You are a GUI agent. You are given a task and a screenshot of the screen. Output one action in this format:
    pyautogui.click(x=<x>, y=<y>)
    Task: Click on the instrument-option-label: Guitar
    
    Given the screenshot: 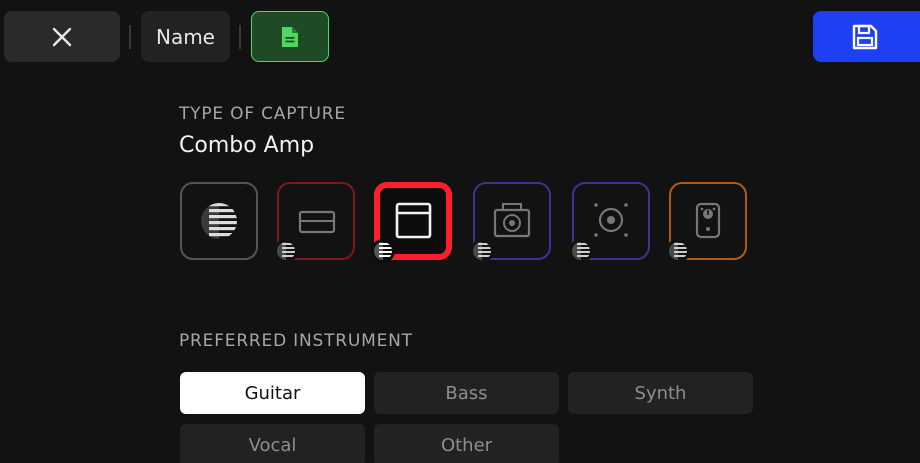 What is the action you would take?
    pyautogui.click(x=272, y=393)
    